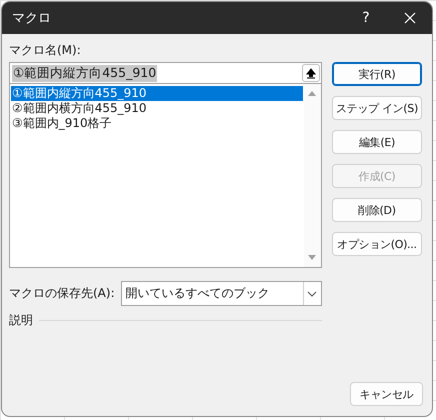  What do you see at coordinates (198, 293) in the screenshot?
I see `macros-in-value: 開いているすべてのブック` at bounding box center [198, 293].